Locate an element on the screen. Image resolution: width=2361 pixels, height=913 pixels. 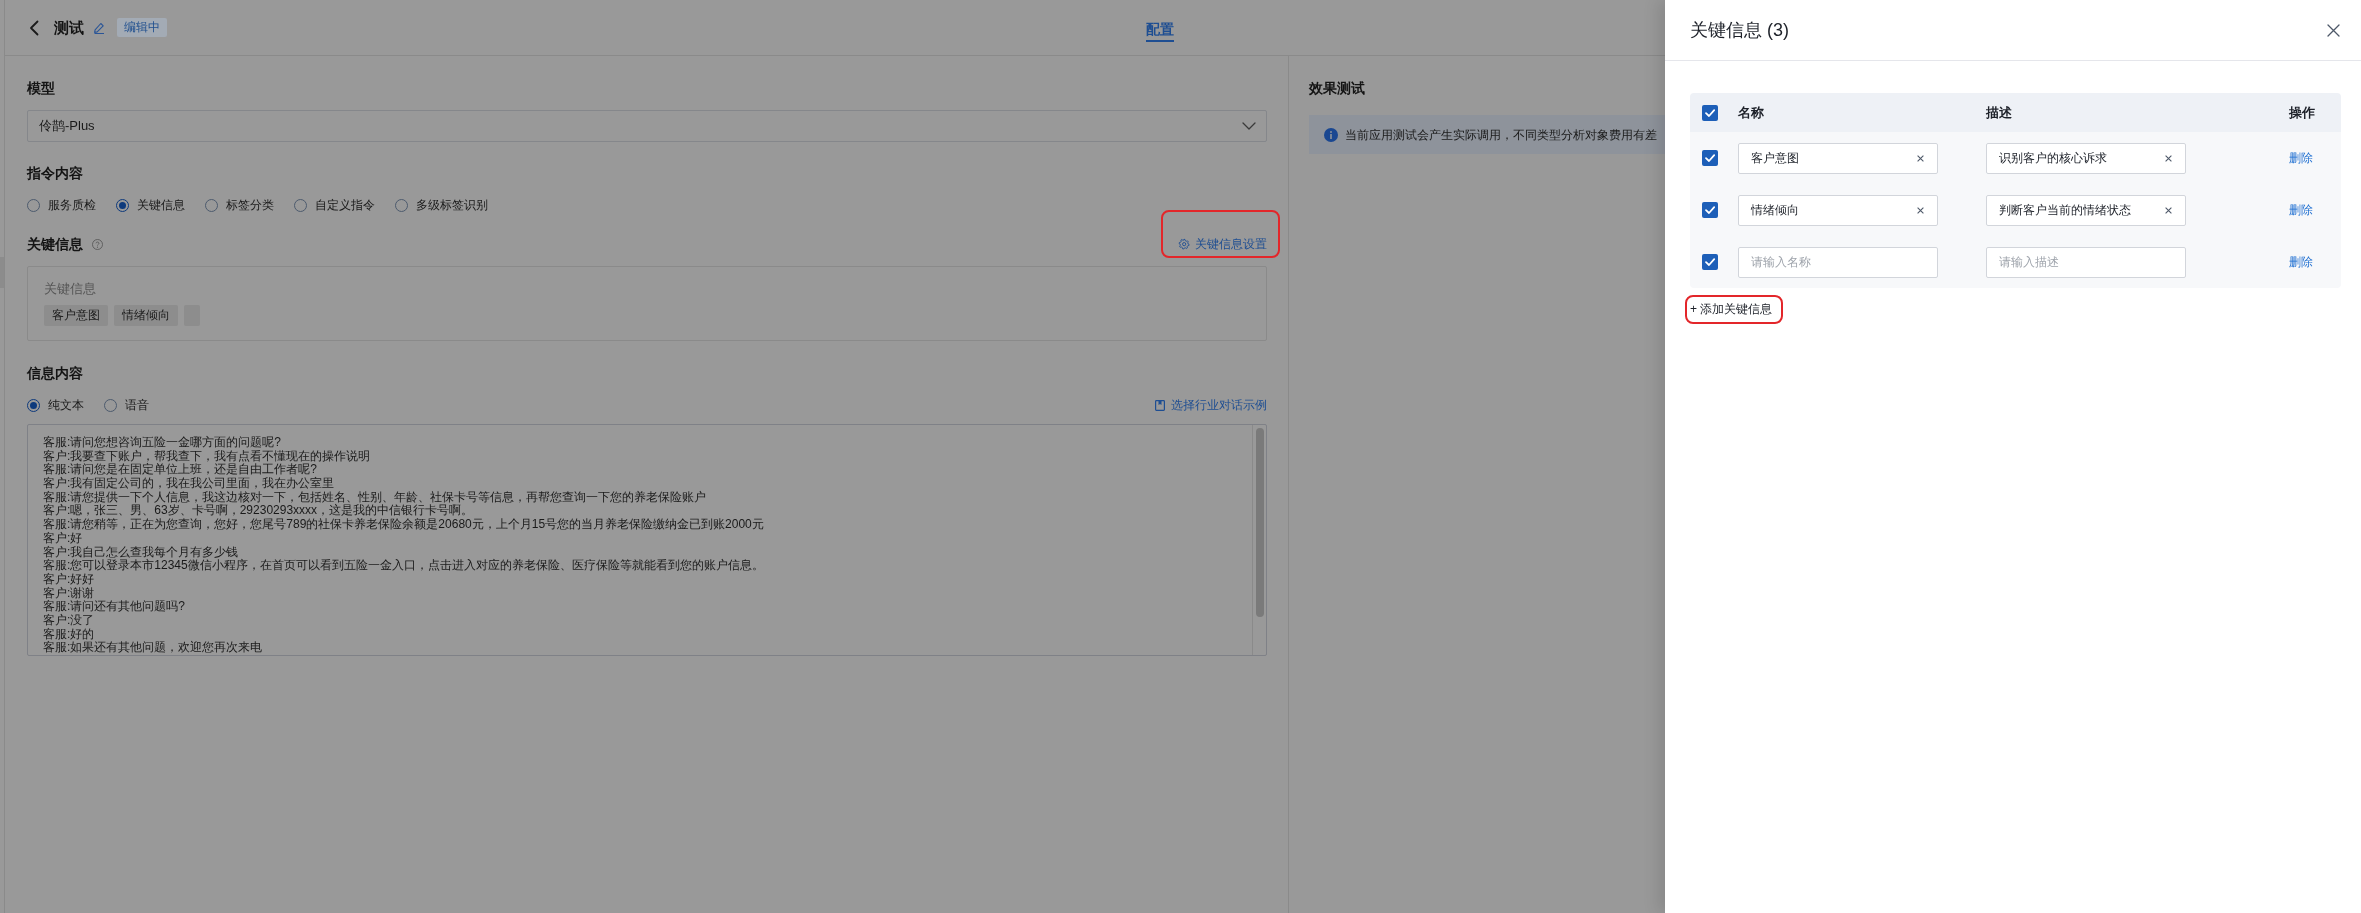
text-field: 判断客户当前的情绪状态 is located at coordinates (2086, 210).